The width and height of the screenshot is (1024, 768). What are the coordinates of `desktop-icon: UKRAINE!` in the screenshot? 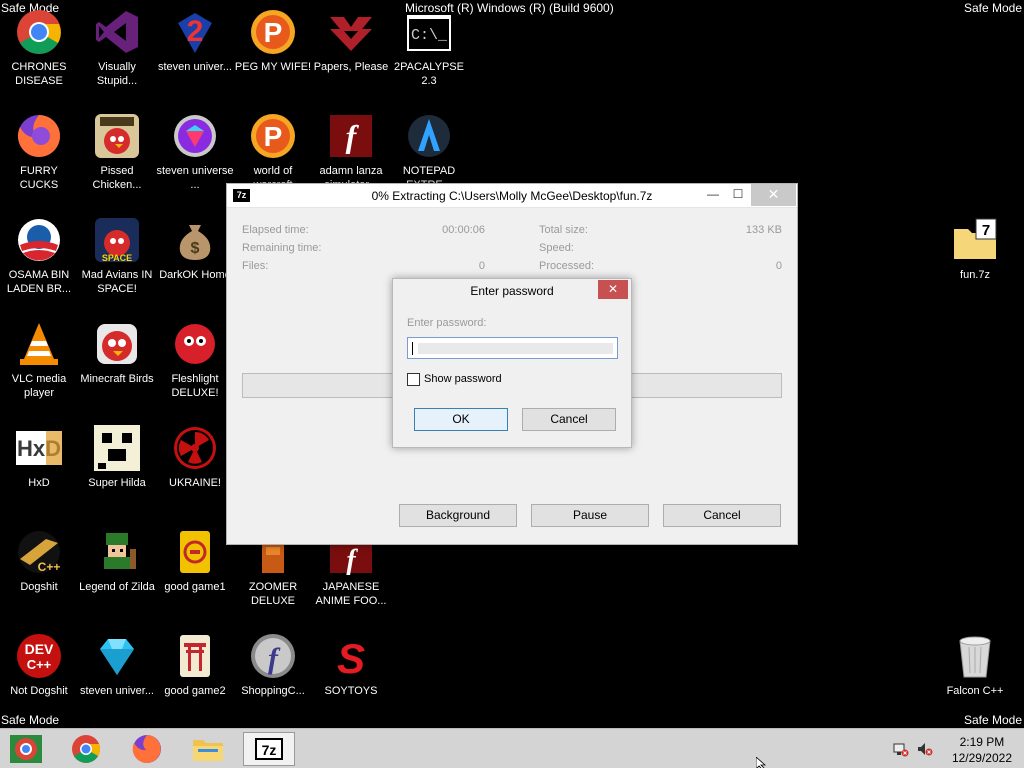 It's located at (195, 457).